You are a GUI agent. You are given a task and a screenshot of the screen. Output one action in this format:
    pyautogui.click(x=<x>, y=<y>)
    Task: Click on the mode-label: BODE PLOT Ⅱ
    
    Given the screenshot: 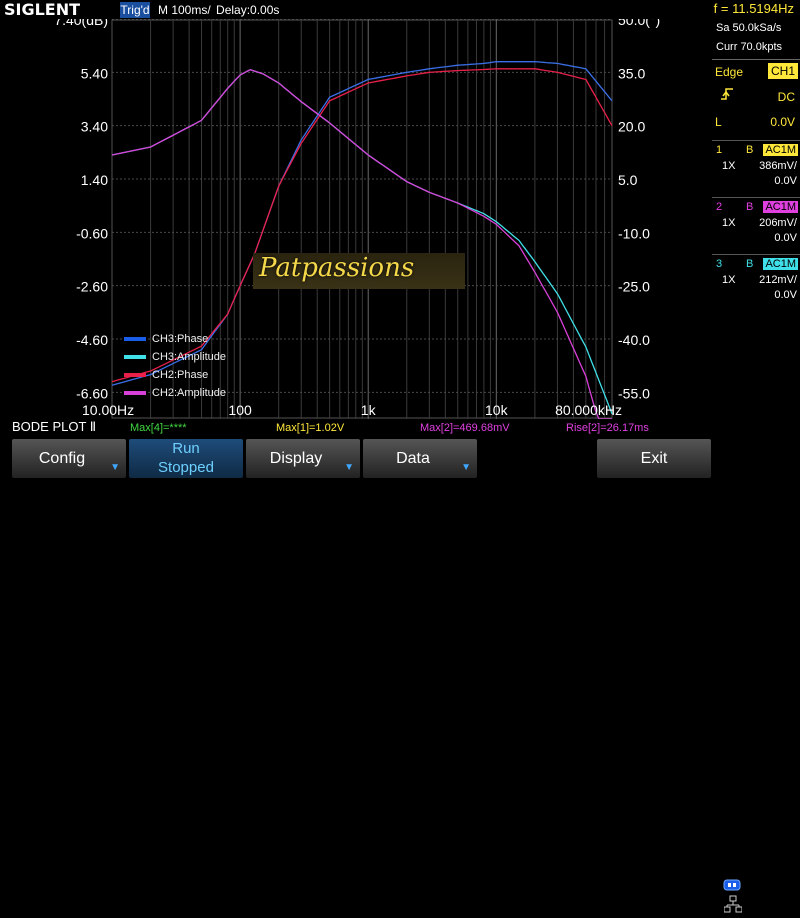 What is the action you would take?
    pyautogui.click(x=54, y=426)
    